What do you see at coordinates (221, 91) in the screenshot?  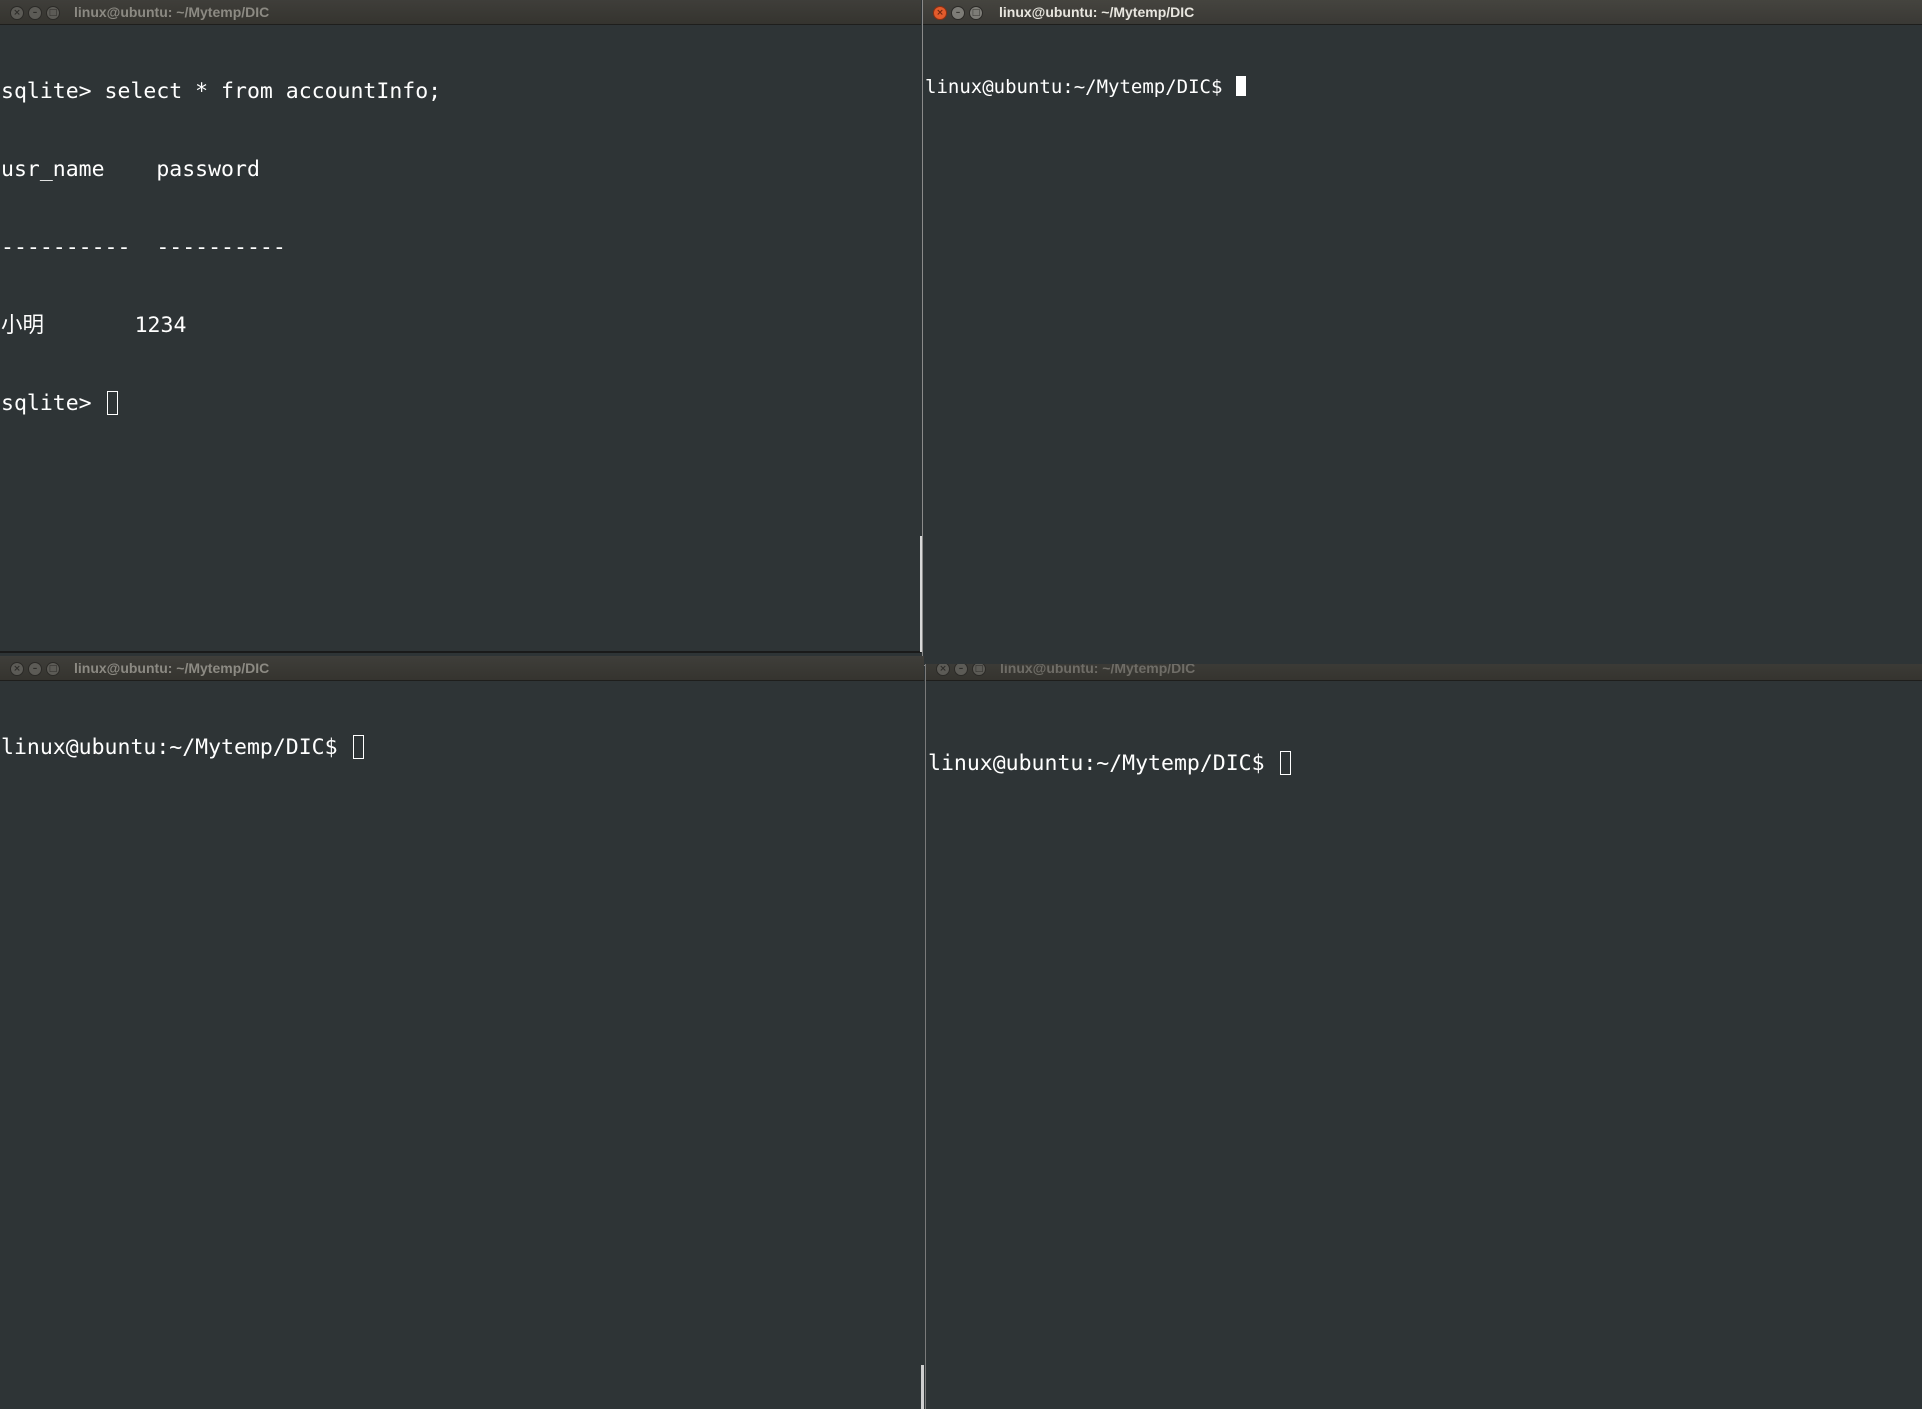 I see `terminal-line: sqlite> select * from accountInfo;` at bounding box center [221, 91].